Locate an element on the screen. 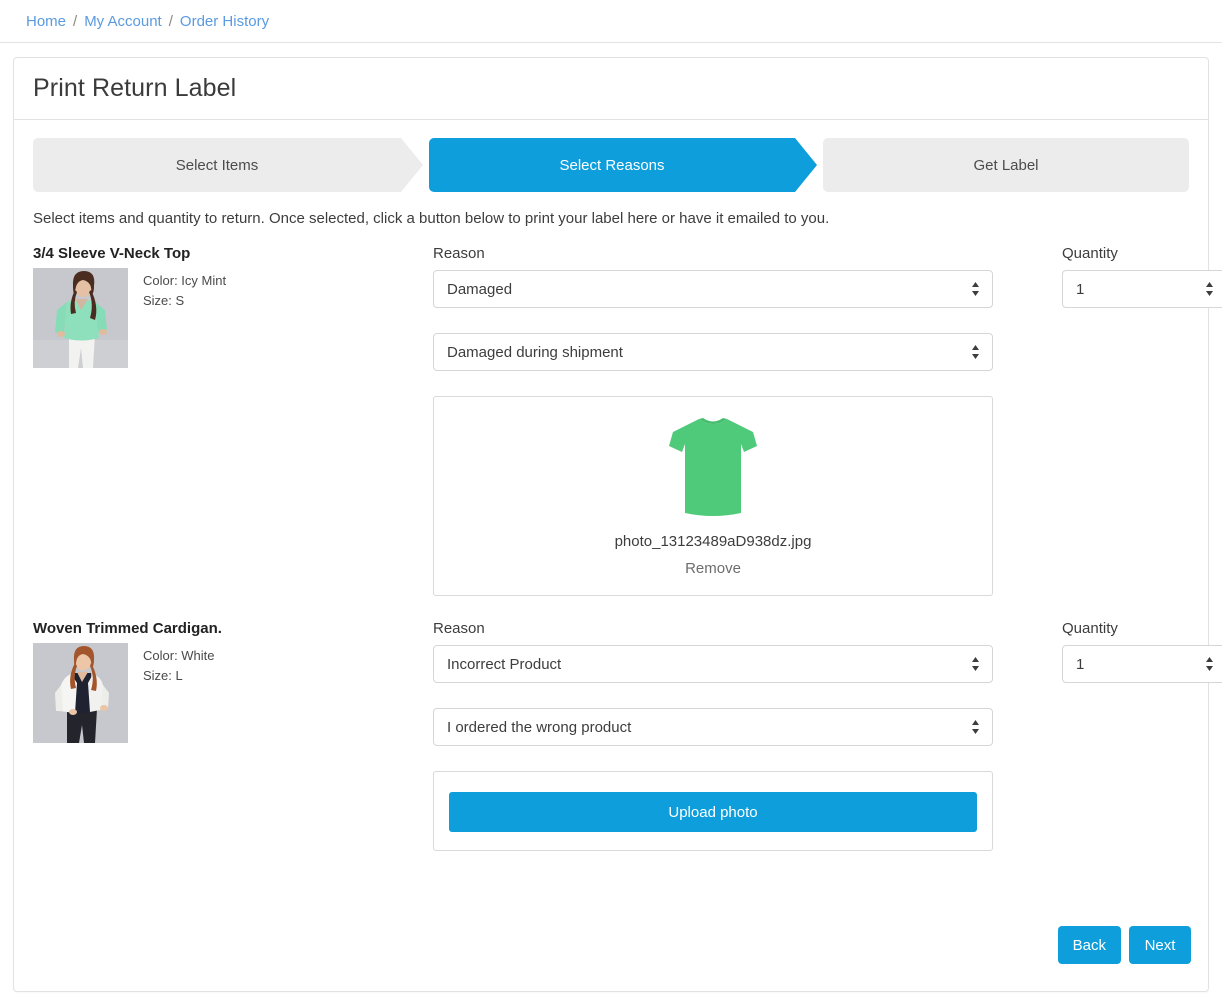 Image resolution: width=1222 pixels, height=1004 pixels. wizard-step-label: Select Reasons is located at coordinates (612, 165).